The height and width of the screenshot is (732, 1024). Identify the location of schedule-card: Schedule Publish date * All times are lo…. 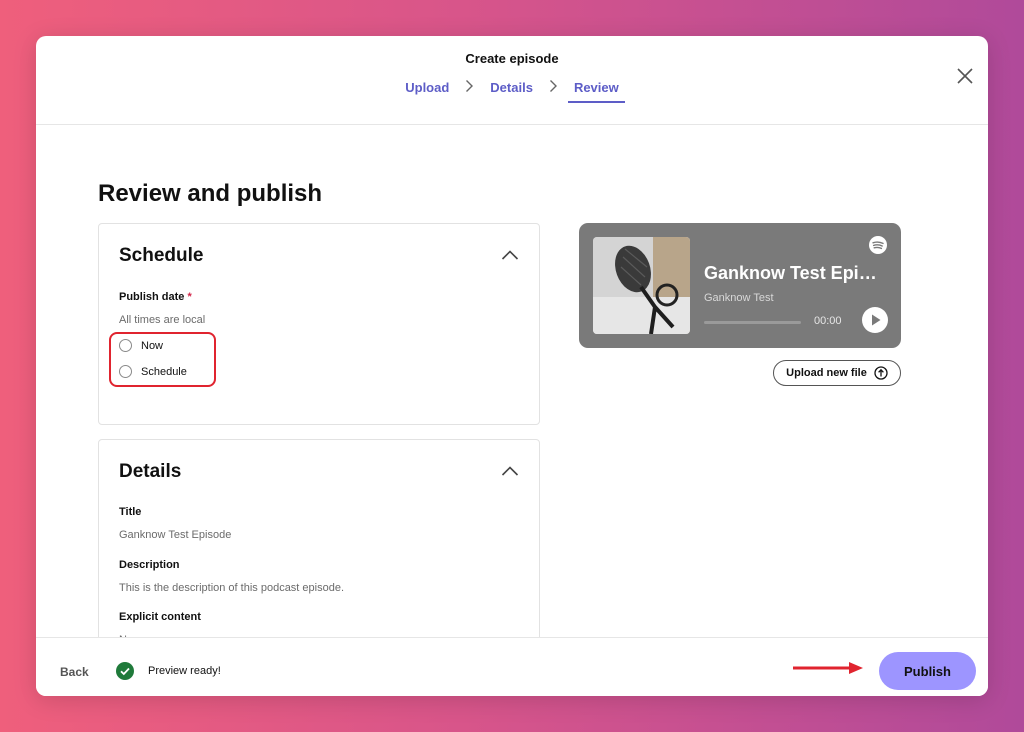
(319, 324).